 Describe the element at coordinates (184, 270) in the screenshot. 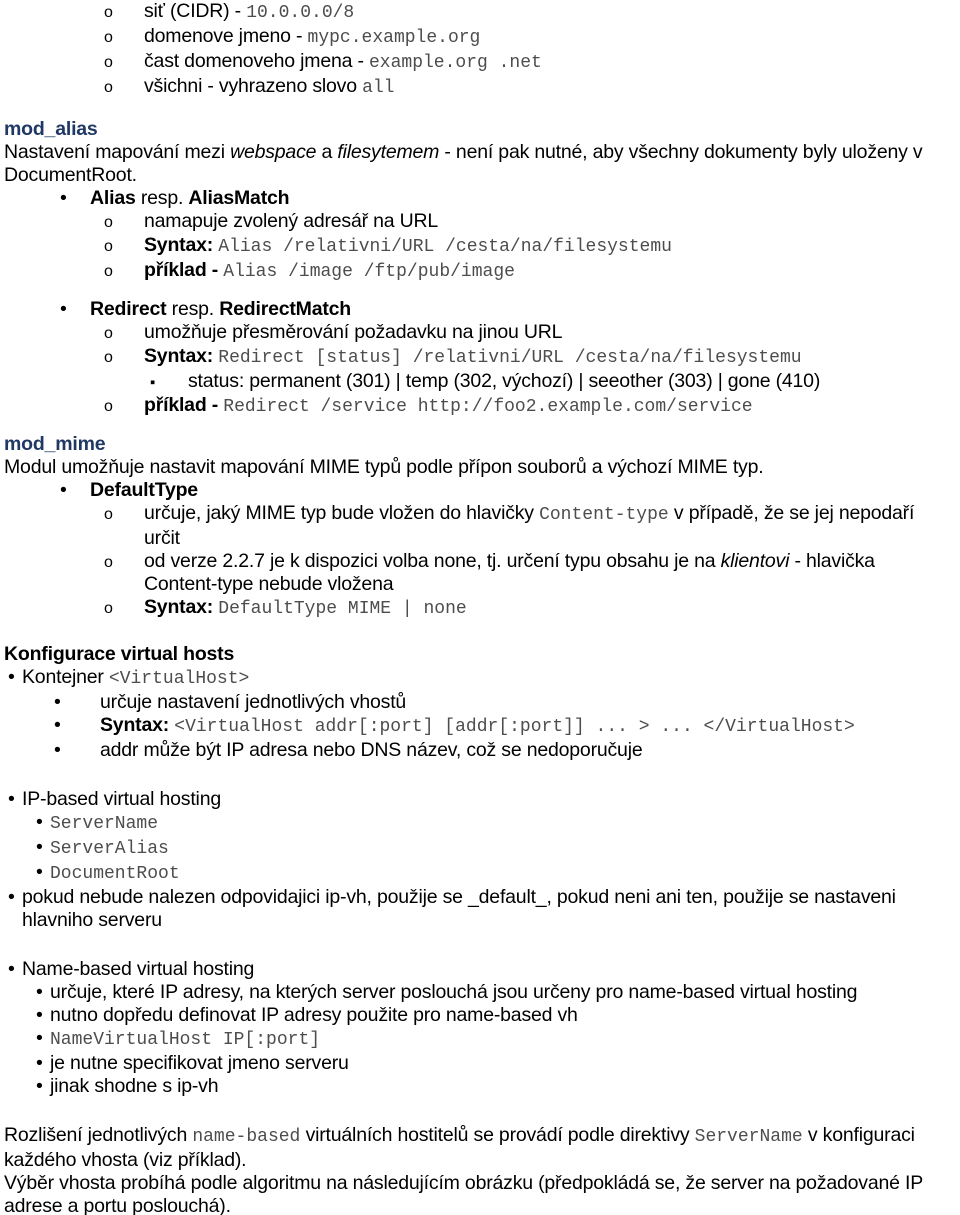

I see `alias-example-label: příklad -` at that location.